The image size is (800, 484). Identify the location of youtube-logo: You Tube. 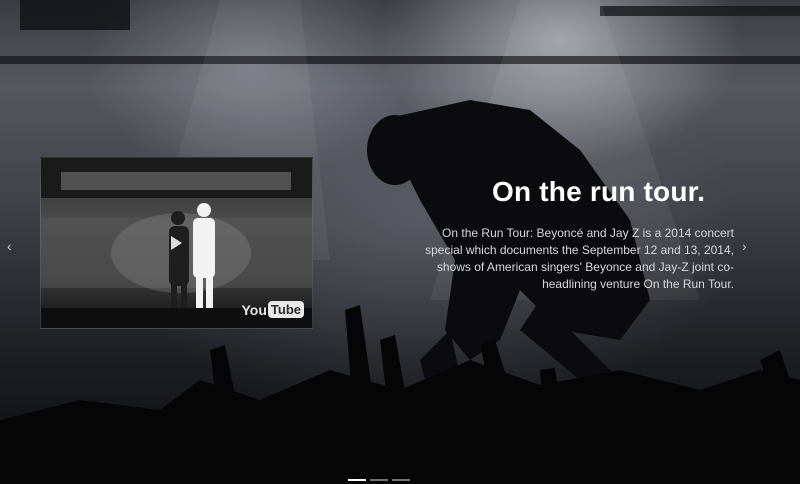
(272, 309).